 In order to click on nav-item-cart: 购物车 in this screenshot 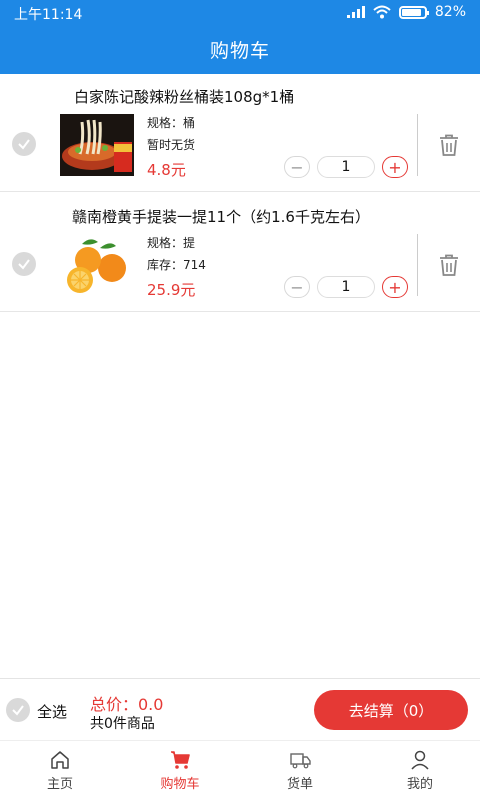, I will do `click(180, 770)`.